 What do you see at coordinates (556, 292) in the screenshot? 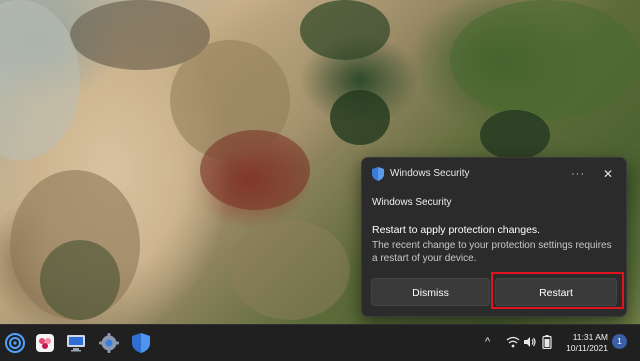
I see `restart-button: Restart` at bounding box center [556, 292].